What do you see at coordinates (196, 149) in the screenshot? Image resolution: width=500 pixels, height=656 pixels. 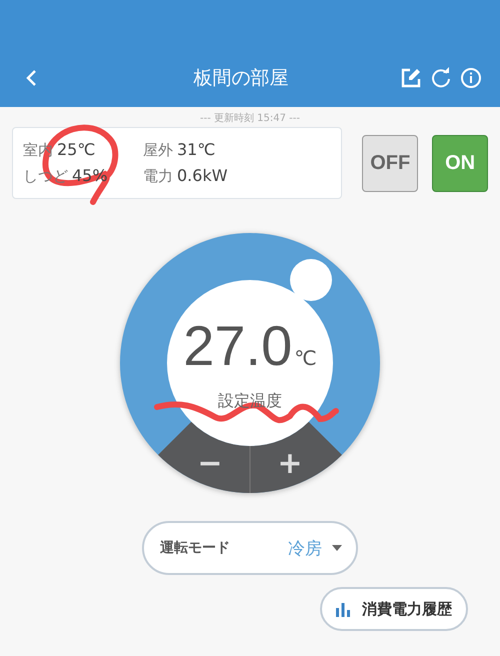 I see `reading-value: 31℃` at bounding box center [196, 149].